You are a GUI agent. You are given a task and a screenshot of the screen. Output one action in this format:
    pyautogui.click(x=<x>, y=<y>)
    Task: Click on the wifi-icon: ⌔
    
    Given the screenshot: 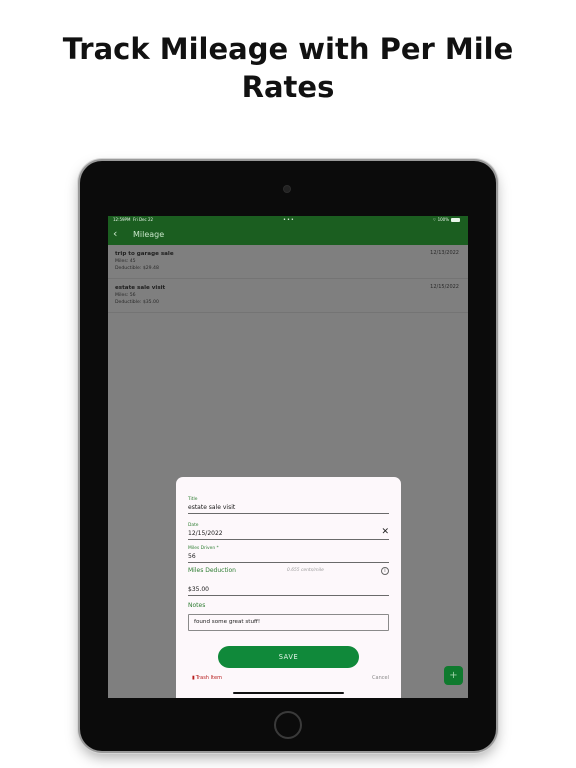 What is the action you would take?
    pyautogui.click(x=434, y=219)
    